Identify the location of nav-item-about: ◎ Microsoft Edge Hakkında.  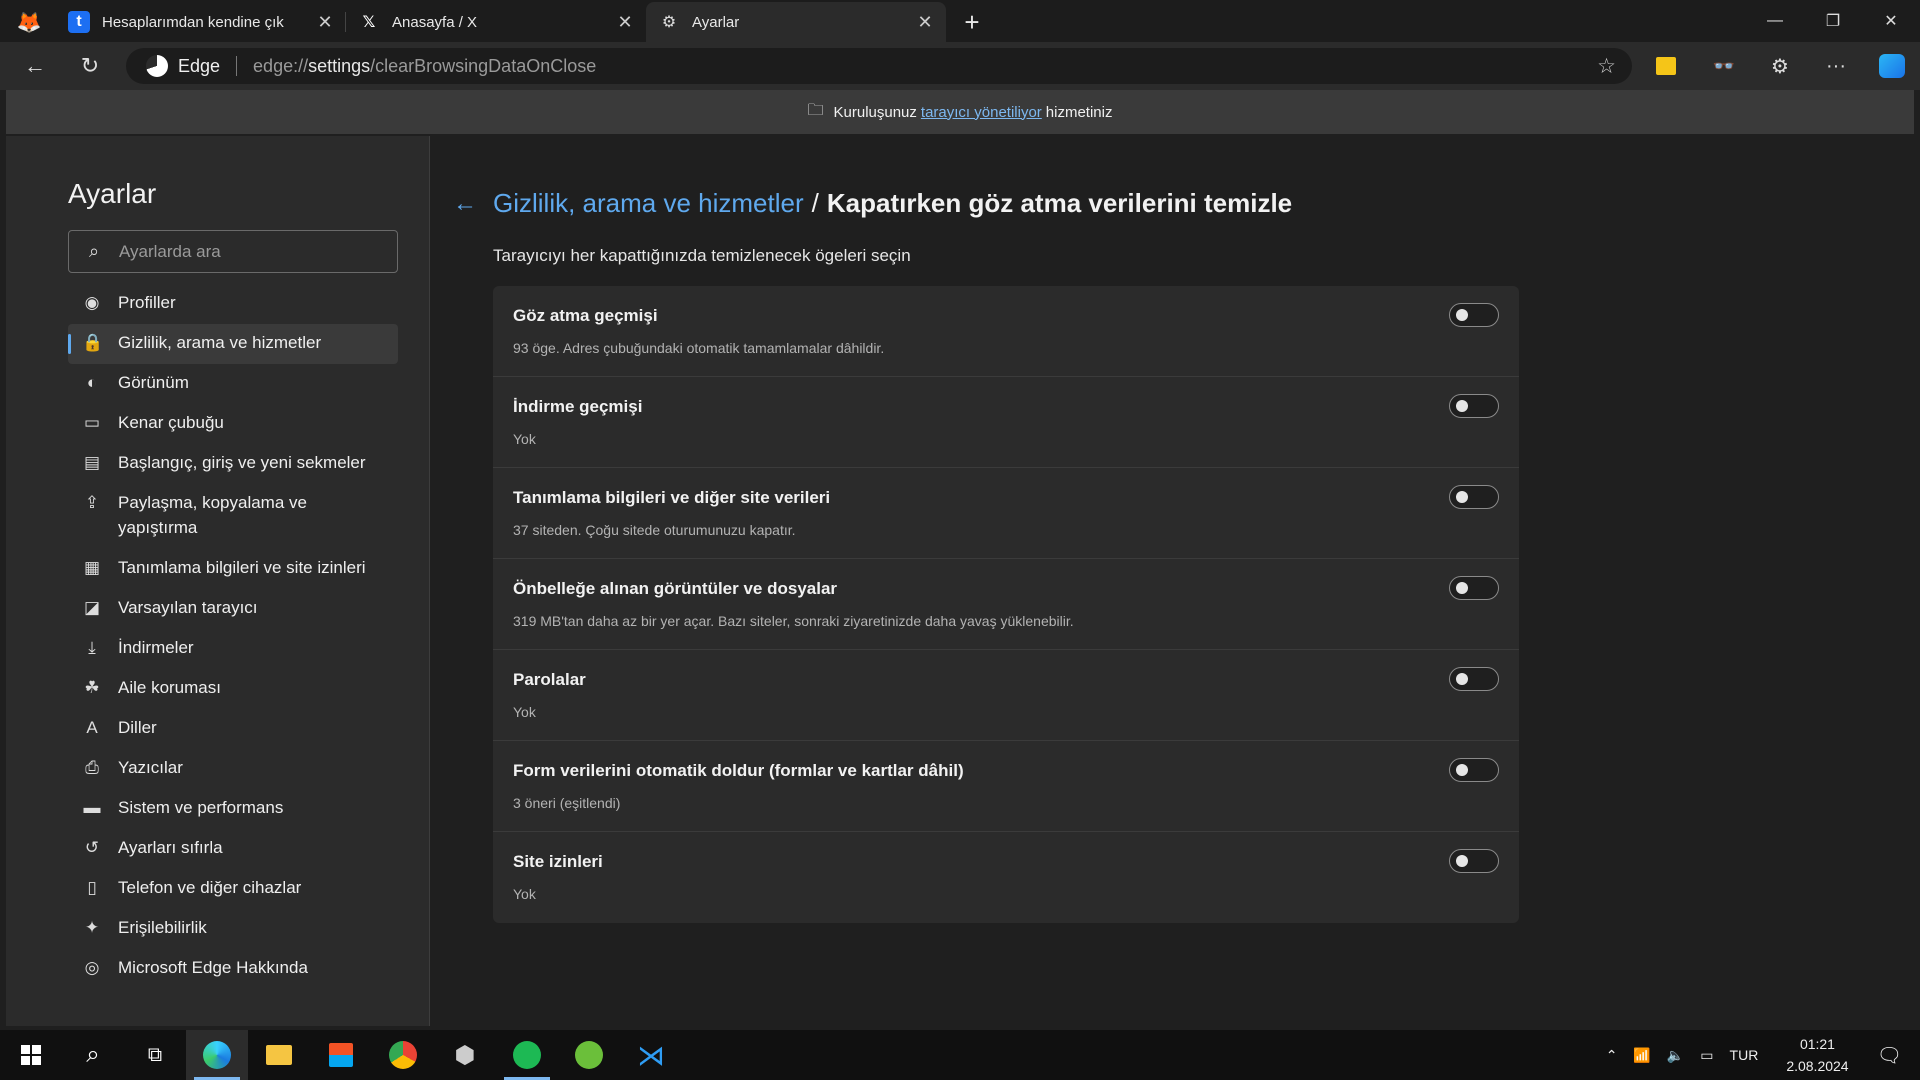
(233, 969).